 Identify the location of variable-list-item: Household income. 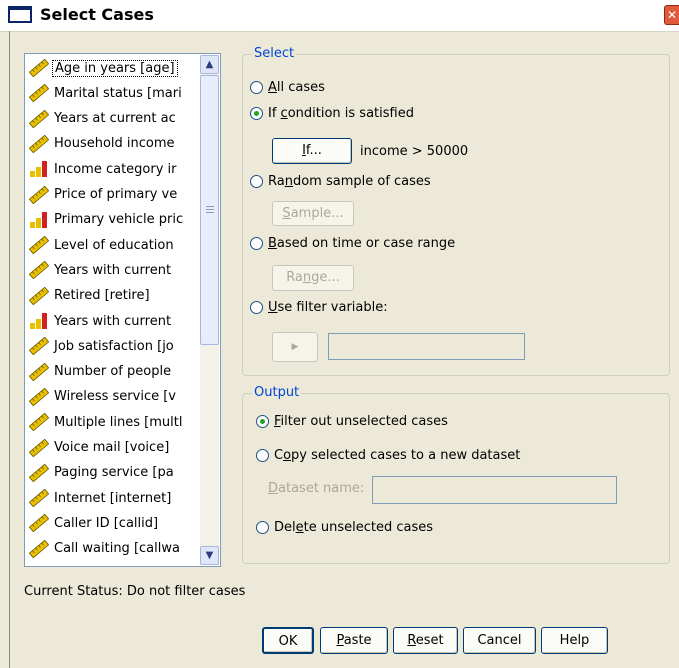
(112, 144).